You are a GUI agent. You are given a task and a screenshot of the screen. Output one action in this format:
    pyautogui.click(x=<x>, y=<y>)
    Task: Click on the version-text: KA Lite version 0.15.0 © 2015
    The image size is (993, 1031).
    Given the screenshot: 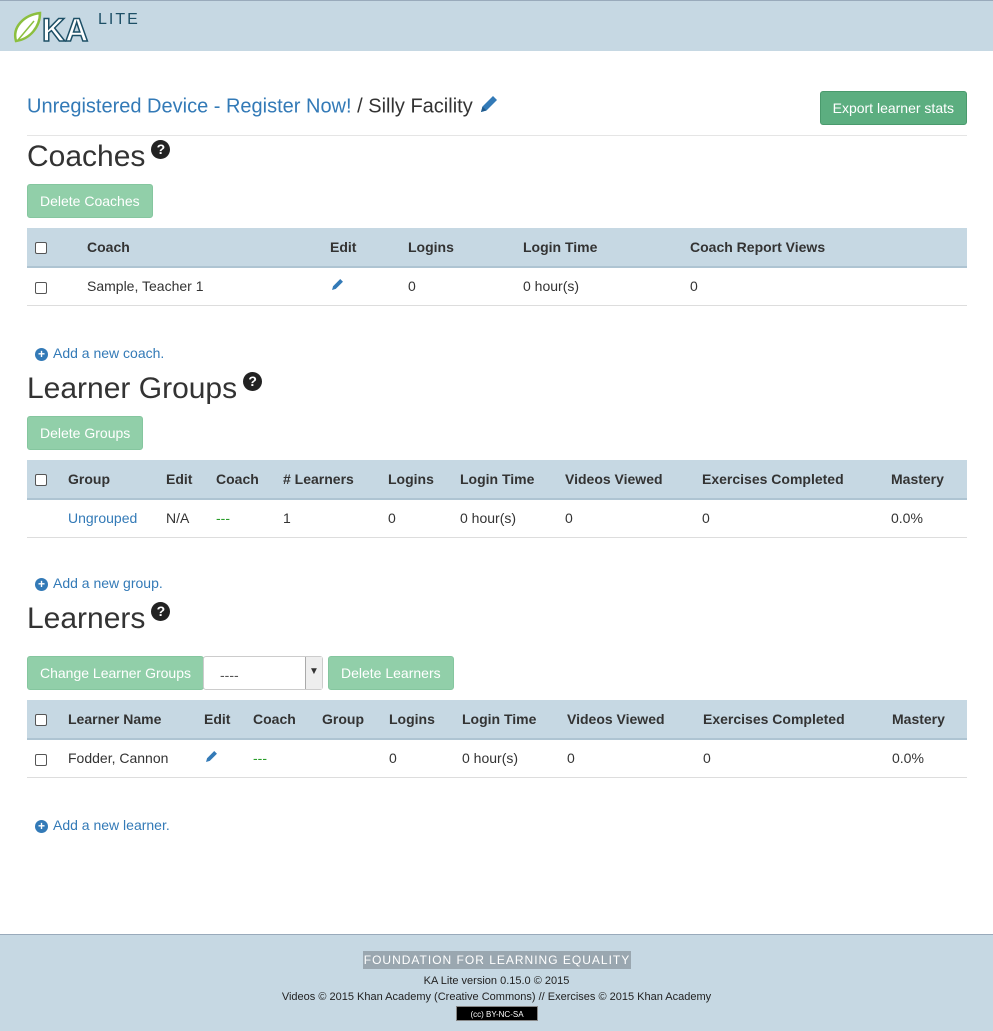 What is the action you would take?
    pyautogui.click(x=496, y=981)
    